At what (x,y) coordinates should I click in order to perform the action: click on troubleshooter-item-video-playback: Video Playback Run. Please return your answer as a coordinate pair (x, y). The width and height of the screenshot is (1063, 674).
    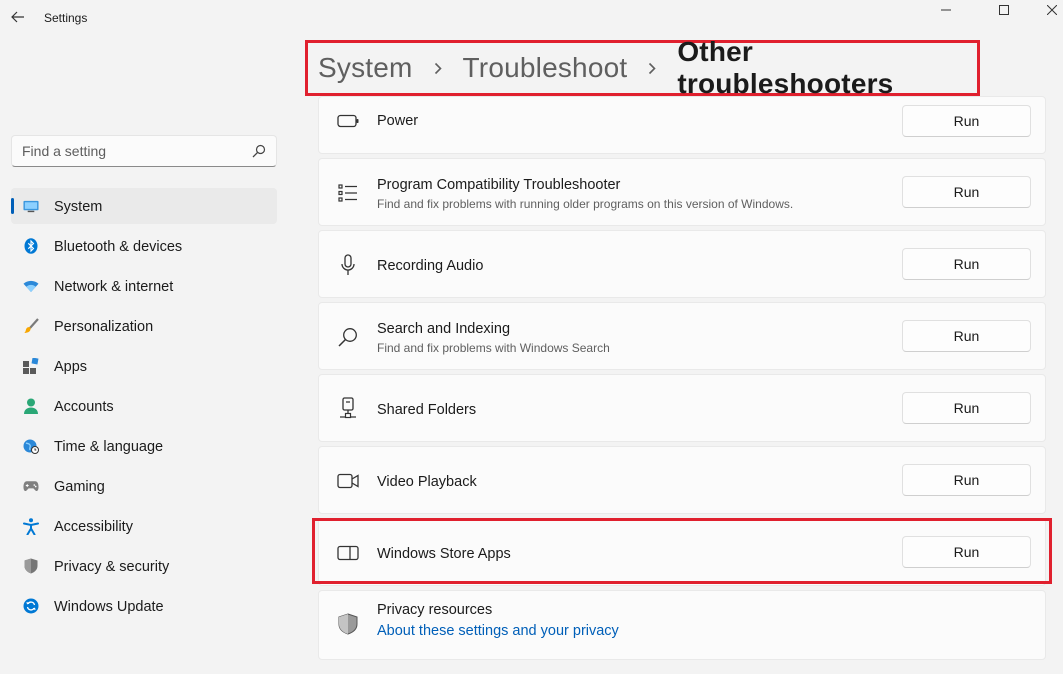
    Looking at the image, I should click on (682, 480).